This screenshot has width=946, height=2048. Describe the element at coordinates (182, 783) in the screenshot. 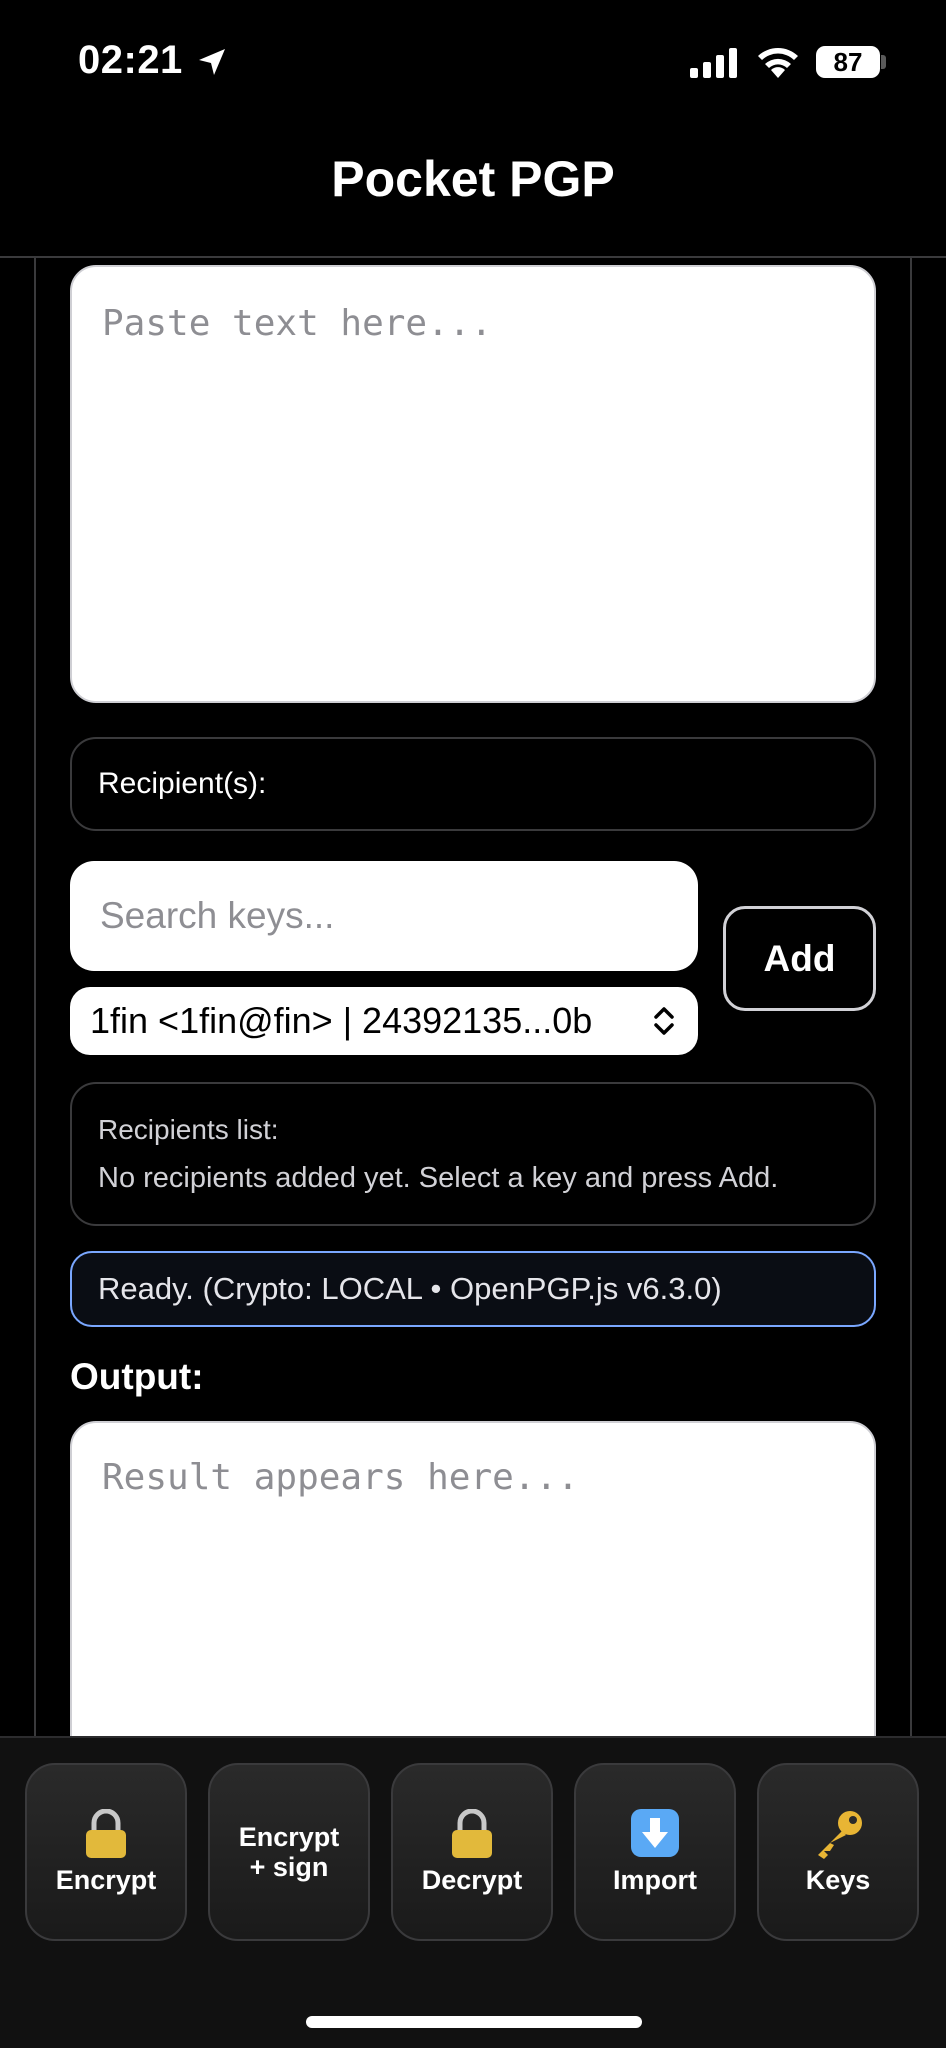

I see `recipients-label: Recipient(s):` at that location.